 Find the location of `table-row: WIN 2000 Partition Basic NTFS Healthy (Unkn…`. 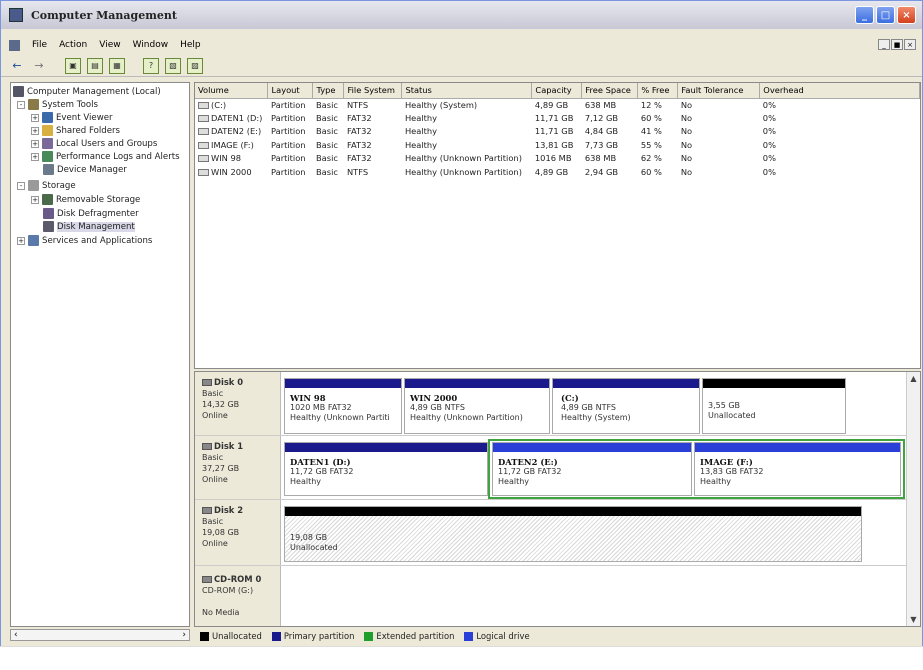

table-row: WIN 2000 Partition Basic NTFS Healthy (Unkn… is located at coordinates (557, 171).